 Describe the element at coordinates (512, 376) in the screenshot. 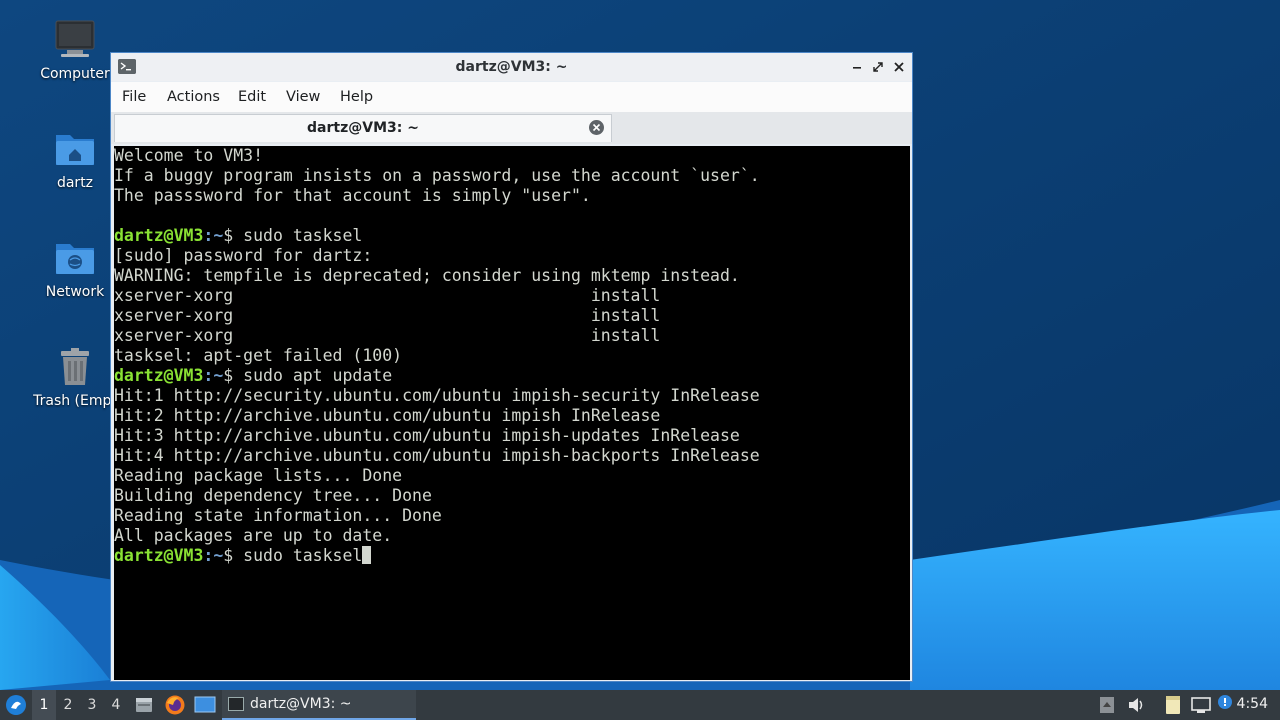

I see `terminal-prompt-line: dartz@VM3:~$ sudo apt update` at that location.